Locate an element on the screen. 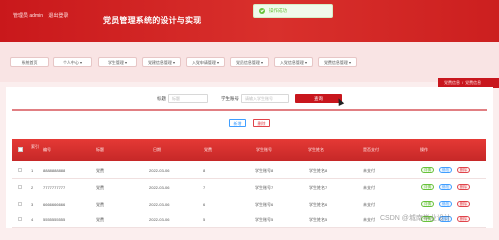 This screenshot has width=499, height=240. app-title: 党员管理系统的设计与实现 is located at coordinates (152, 20).